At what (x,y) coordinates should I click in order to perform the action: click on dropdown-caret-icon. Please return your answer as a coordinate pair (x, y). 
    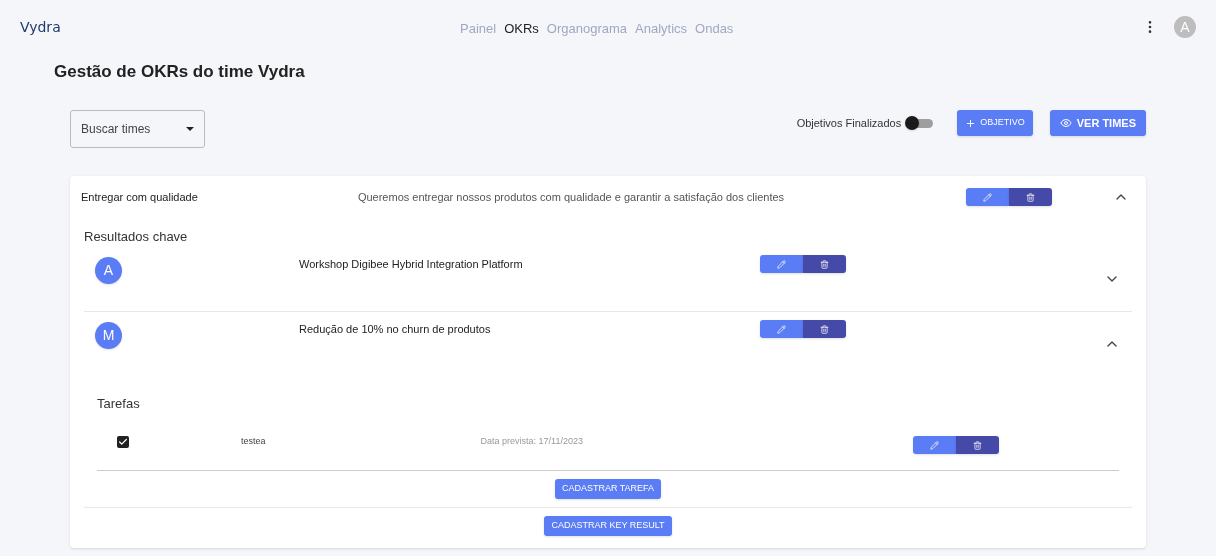
    Looking at the image, I should click on (190, 129).